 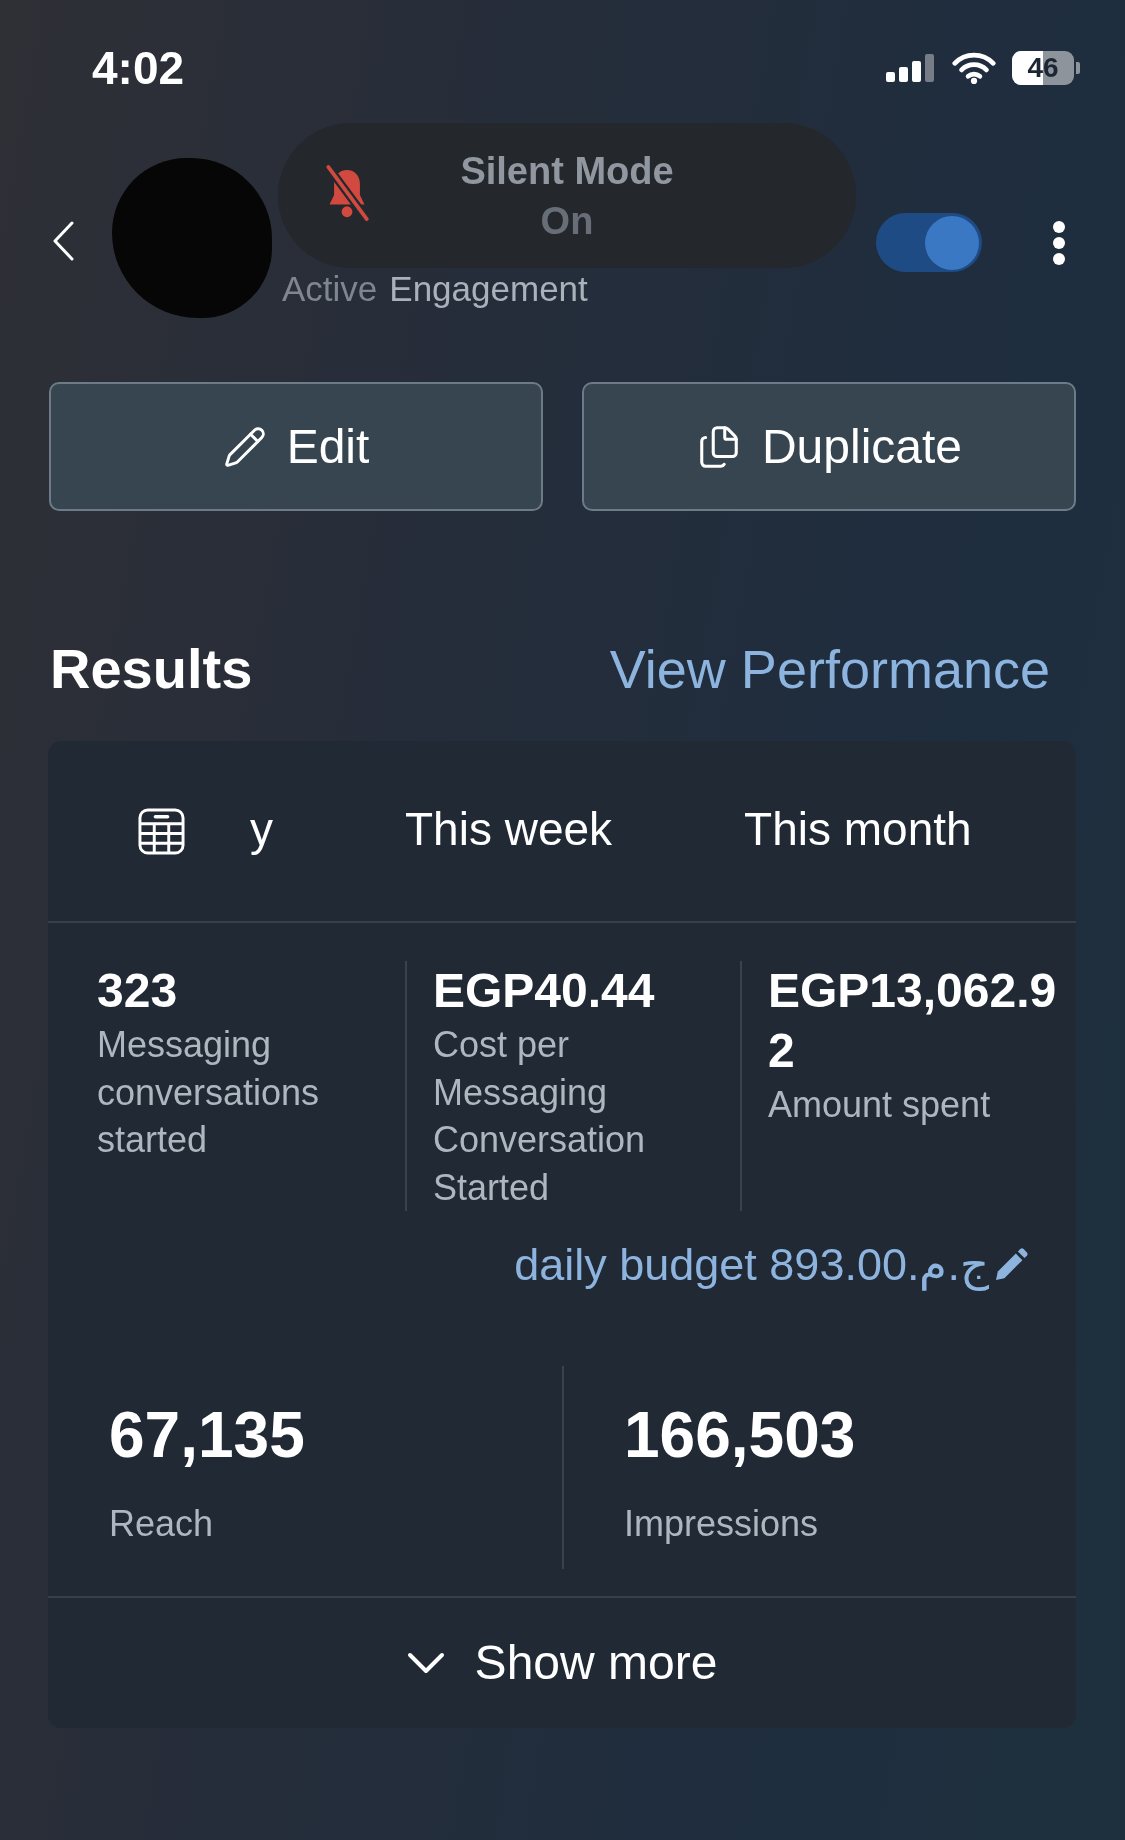 What do you see at coordinates (138, 991) in the screenshot?
I see `metric-value: 323` at bounding box center [138, 991].